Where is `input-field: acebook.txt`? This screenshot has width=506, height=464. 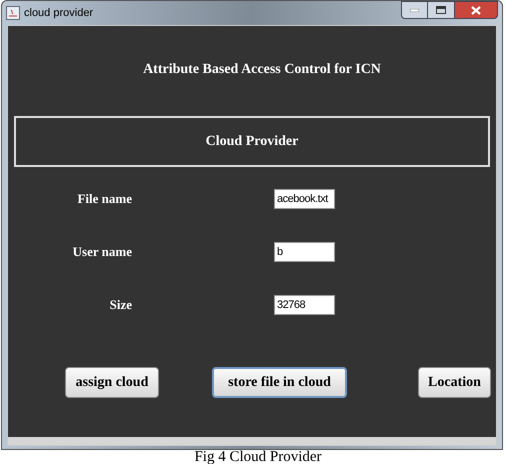 input-field: acebook.txt is located at coordinates (304, 199).